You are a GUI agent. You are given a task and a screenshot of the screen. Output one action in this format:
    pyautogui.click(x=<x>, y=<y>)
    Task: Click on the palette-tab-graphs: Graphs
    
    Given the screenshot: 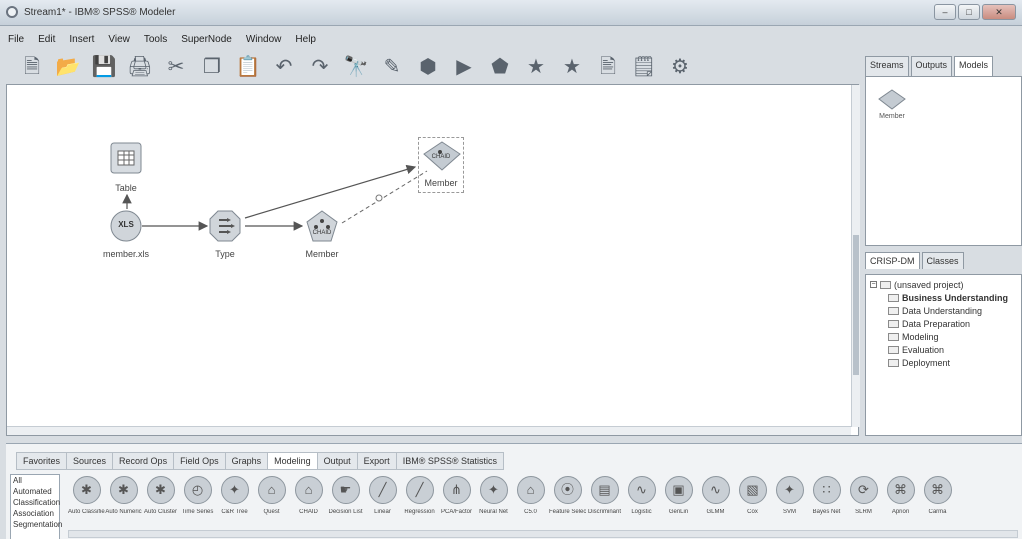 What is the action you would take?
    pyautogui.click(x=246, y=461)
    